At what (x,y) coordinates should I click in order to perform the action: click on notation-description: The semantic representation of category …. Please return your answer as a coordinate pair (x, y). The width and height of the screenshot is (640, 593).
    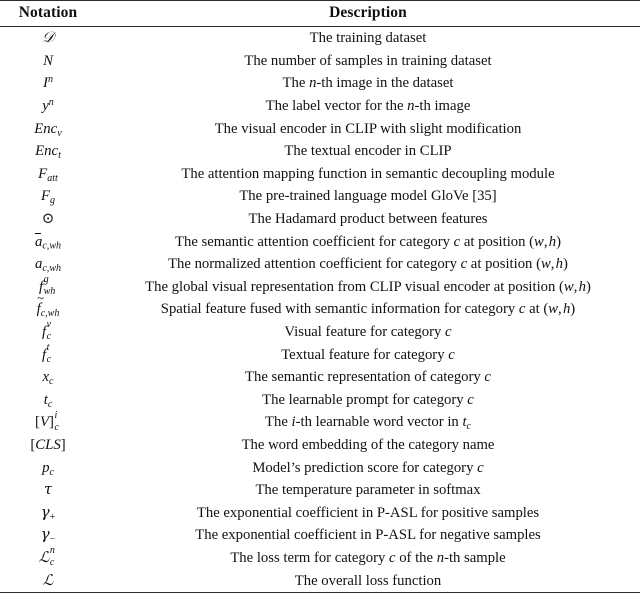
    Looking at the image, I should click on (368, 377).